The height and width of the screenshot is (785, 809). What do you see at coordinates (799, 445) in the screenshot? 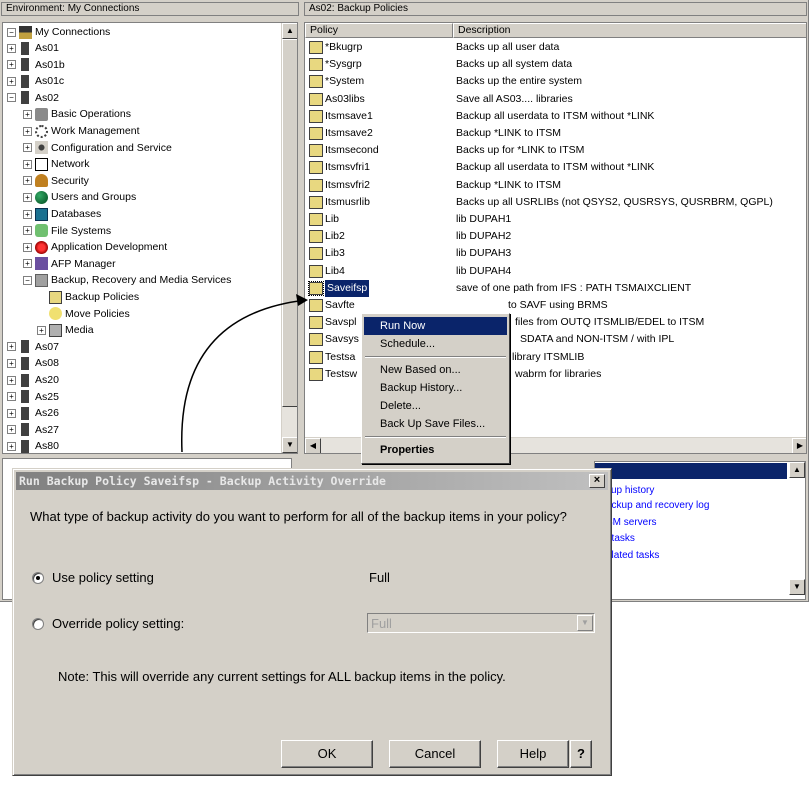
I see `scroll-right-icon: ▶` at bounding box center [799, 445].